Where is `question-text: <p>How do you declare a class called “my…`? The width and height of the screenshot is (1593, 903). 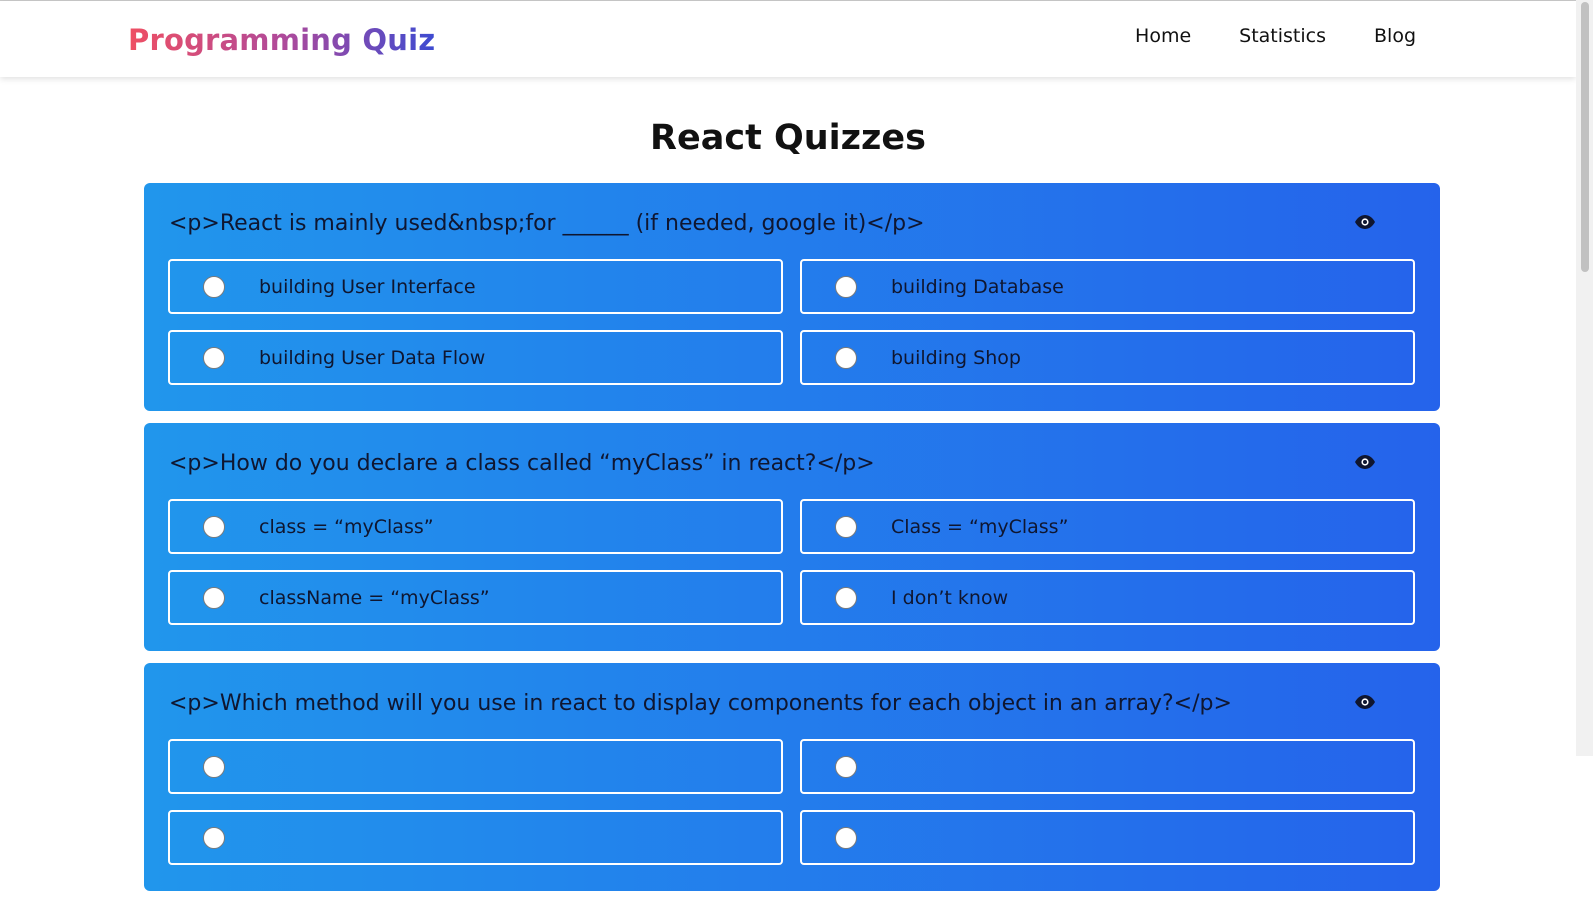
question-text: <p>How do you declare a class called “my… is located at coordinates (522, 463).